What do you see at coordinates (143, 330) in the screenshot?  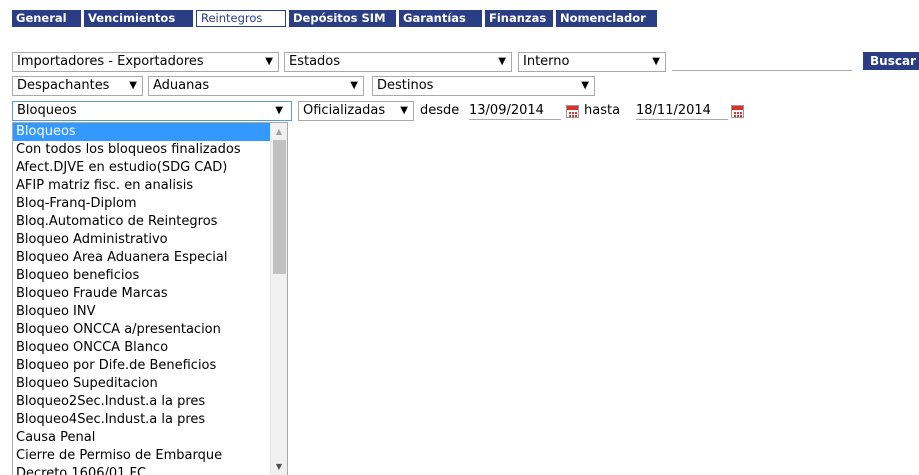 I see `dropdown-option: Bloqueo ONCCA a/presentacion` at bounding box center [143, 330].